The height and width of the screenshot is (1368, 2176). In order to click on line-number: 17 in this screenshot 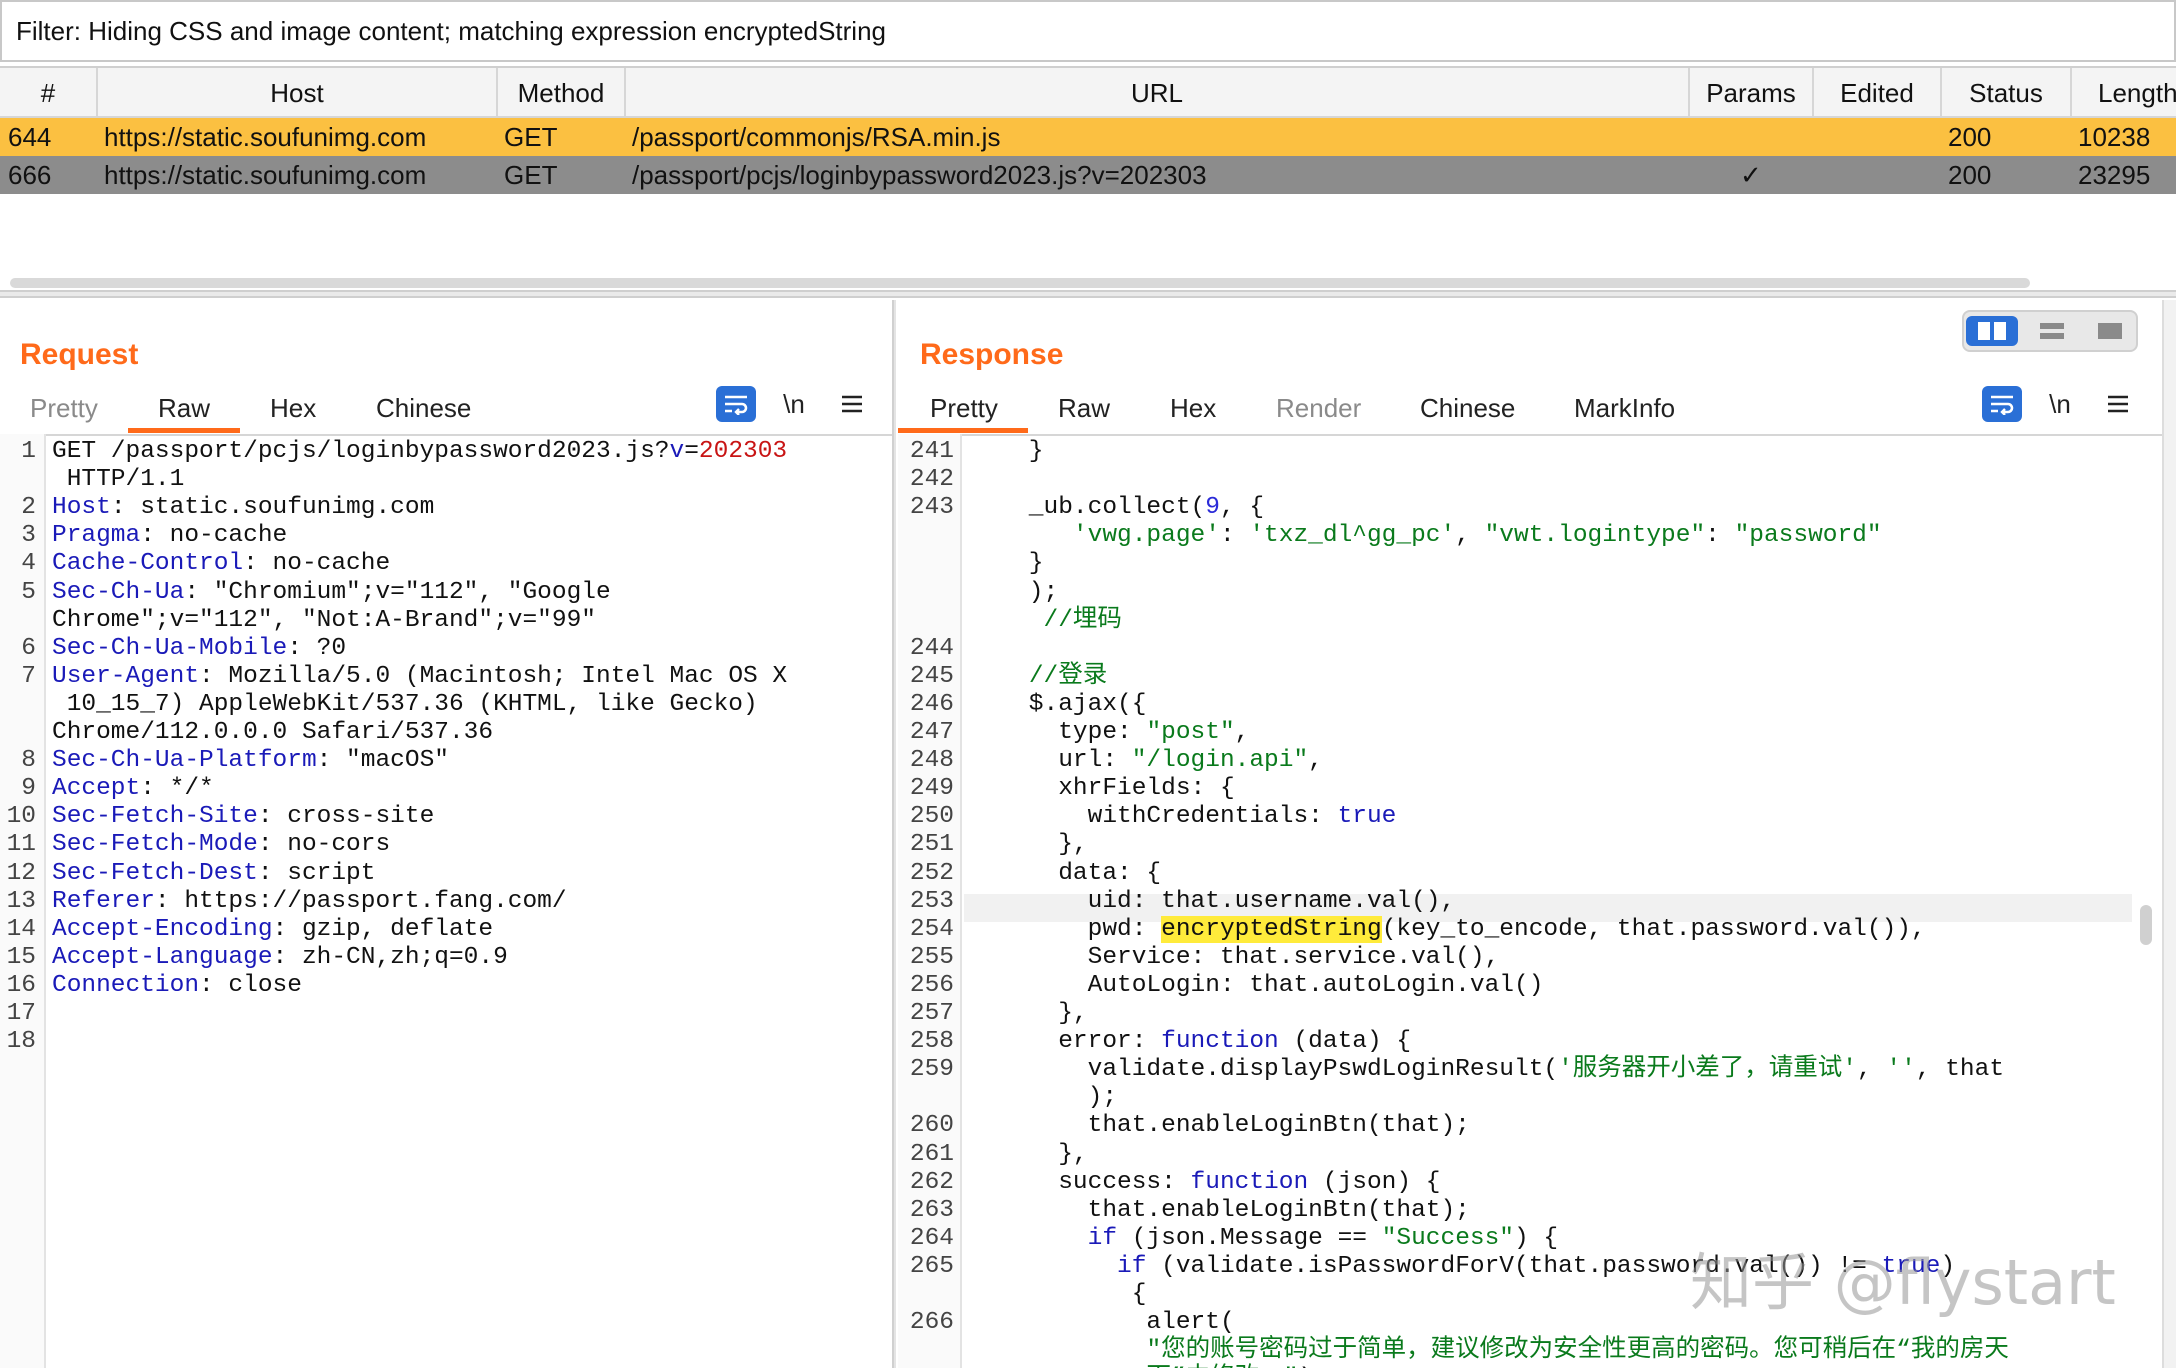, I will do `click(21, 1013)`.